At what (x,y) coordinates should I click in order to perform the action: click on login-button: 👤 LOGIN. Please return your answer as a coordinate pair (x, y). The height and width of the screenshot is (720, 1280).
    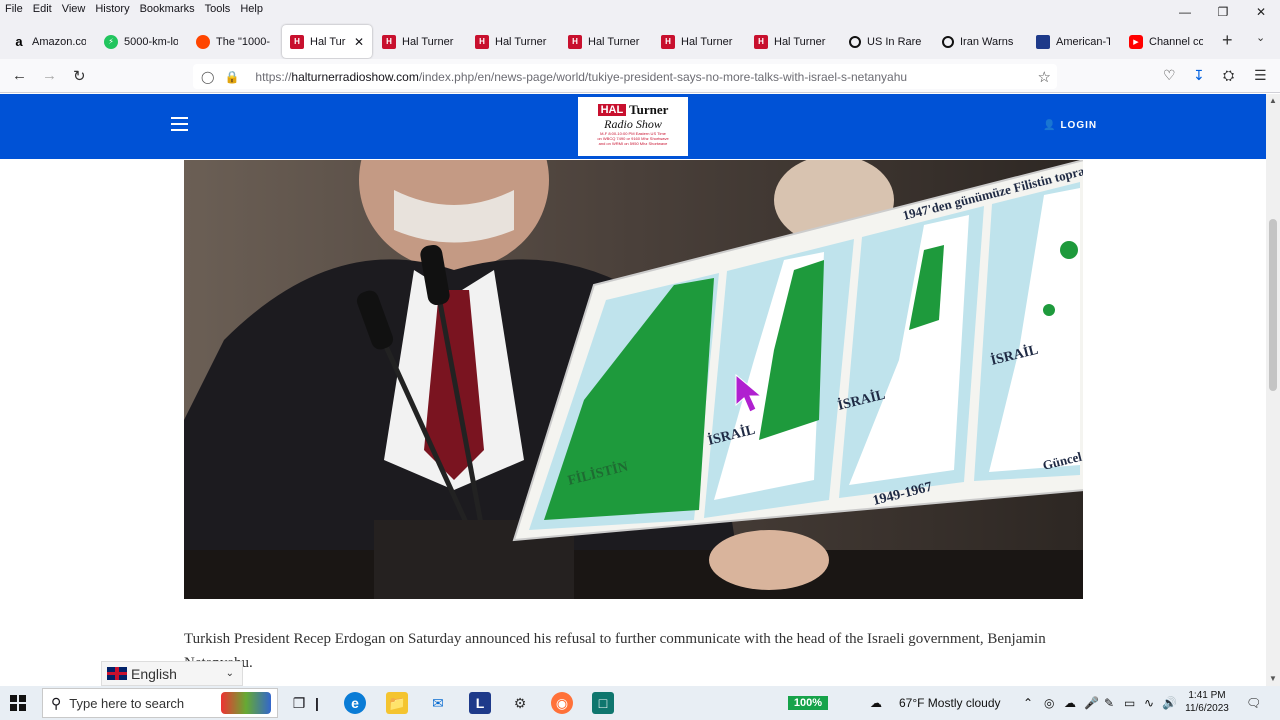
    Looking at the image, I should click on (1070, 125).